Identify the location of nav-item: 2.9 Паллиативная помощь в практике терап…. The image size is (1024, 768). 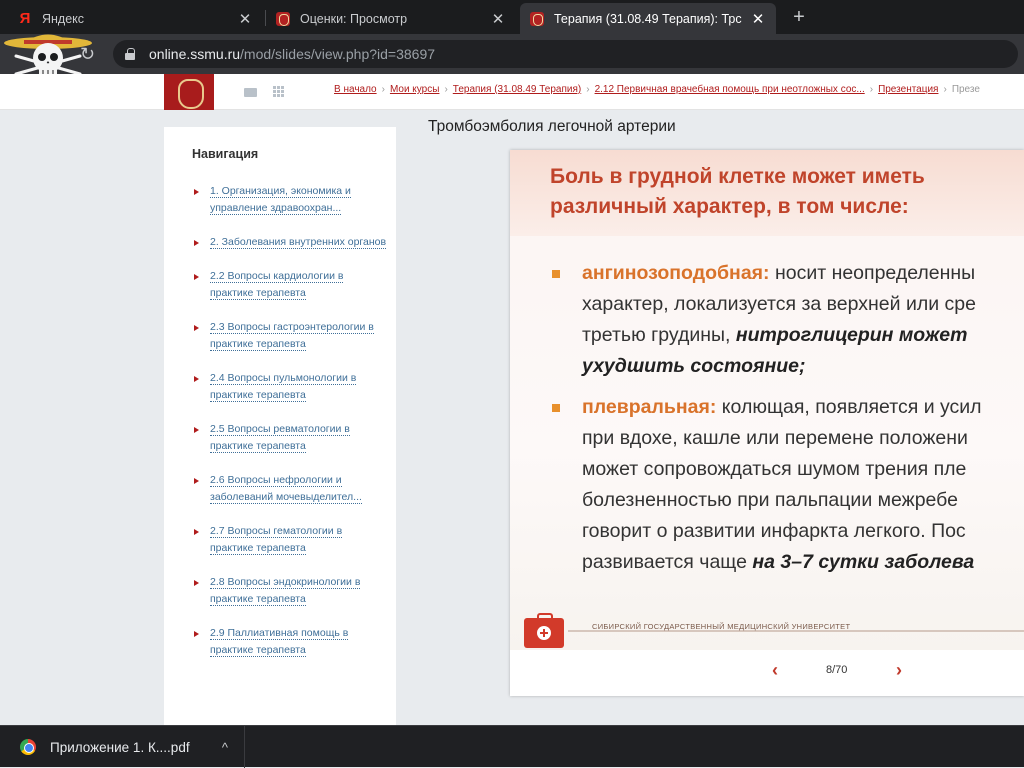
(290, 642).